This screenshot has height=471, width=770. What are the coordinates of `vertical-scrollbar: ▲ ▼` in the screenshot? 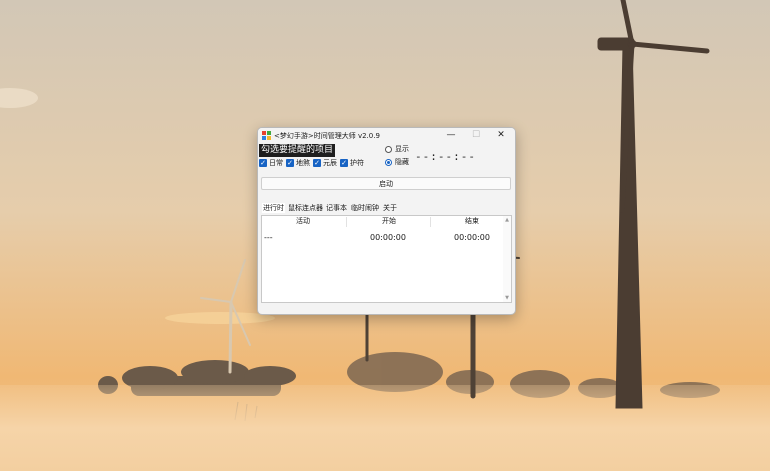 It's located at (507, 259).